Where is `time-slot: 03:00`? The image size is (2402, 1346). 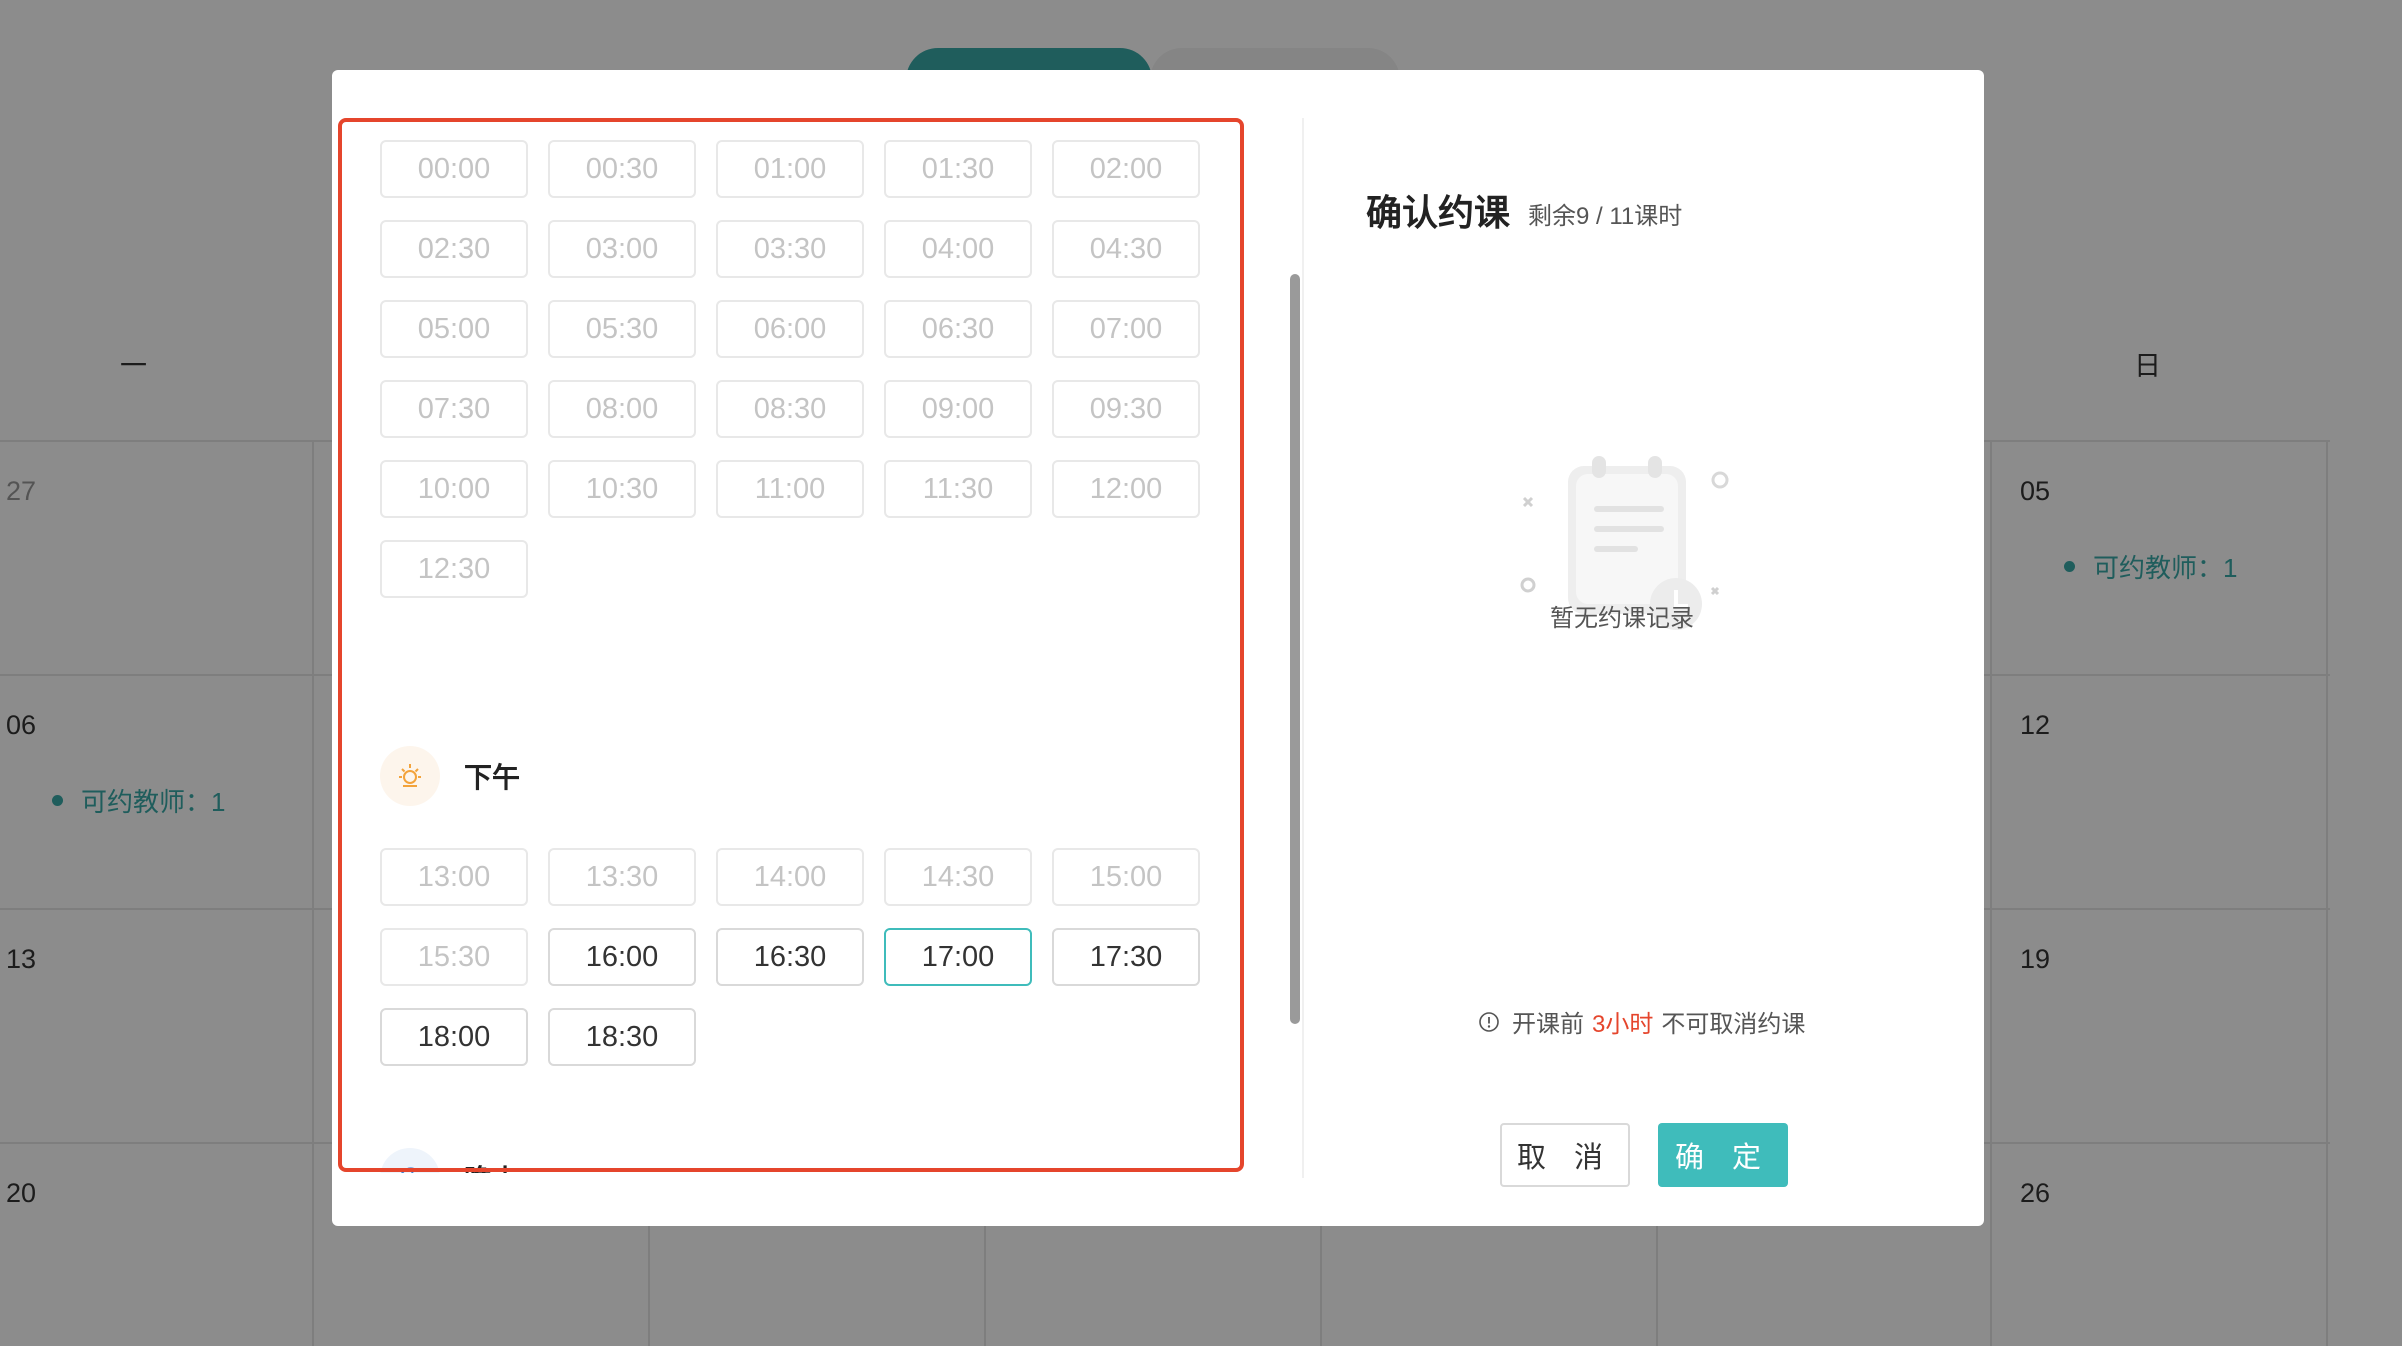
time-slot: 03:00 is located at coordinates (622, 249).